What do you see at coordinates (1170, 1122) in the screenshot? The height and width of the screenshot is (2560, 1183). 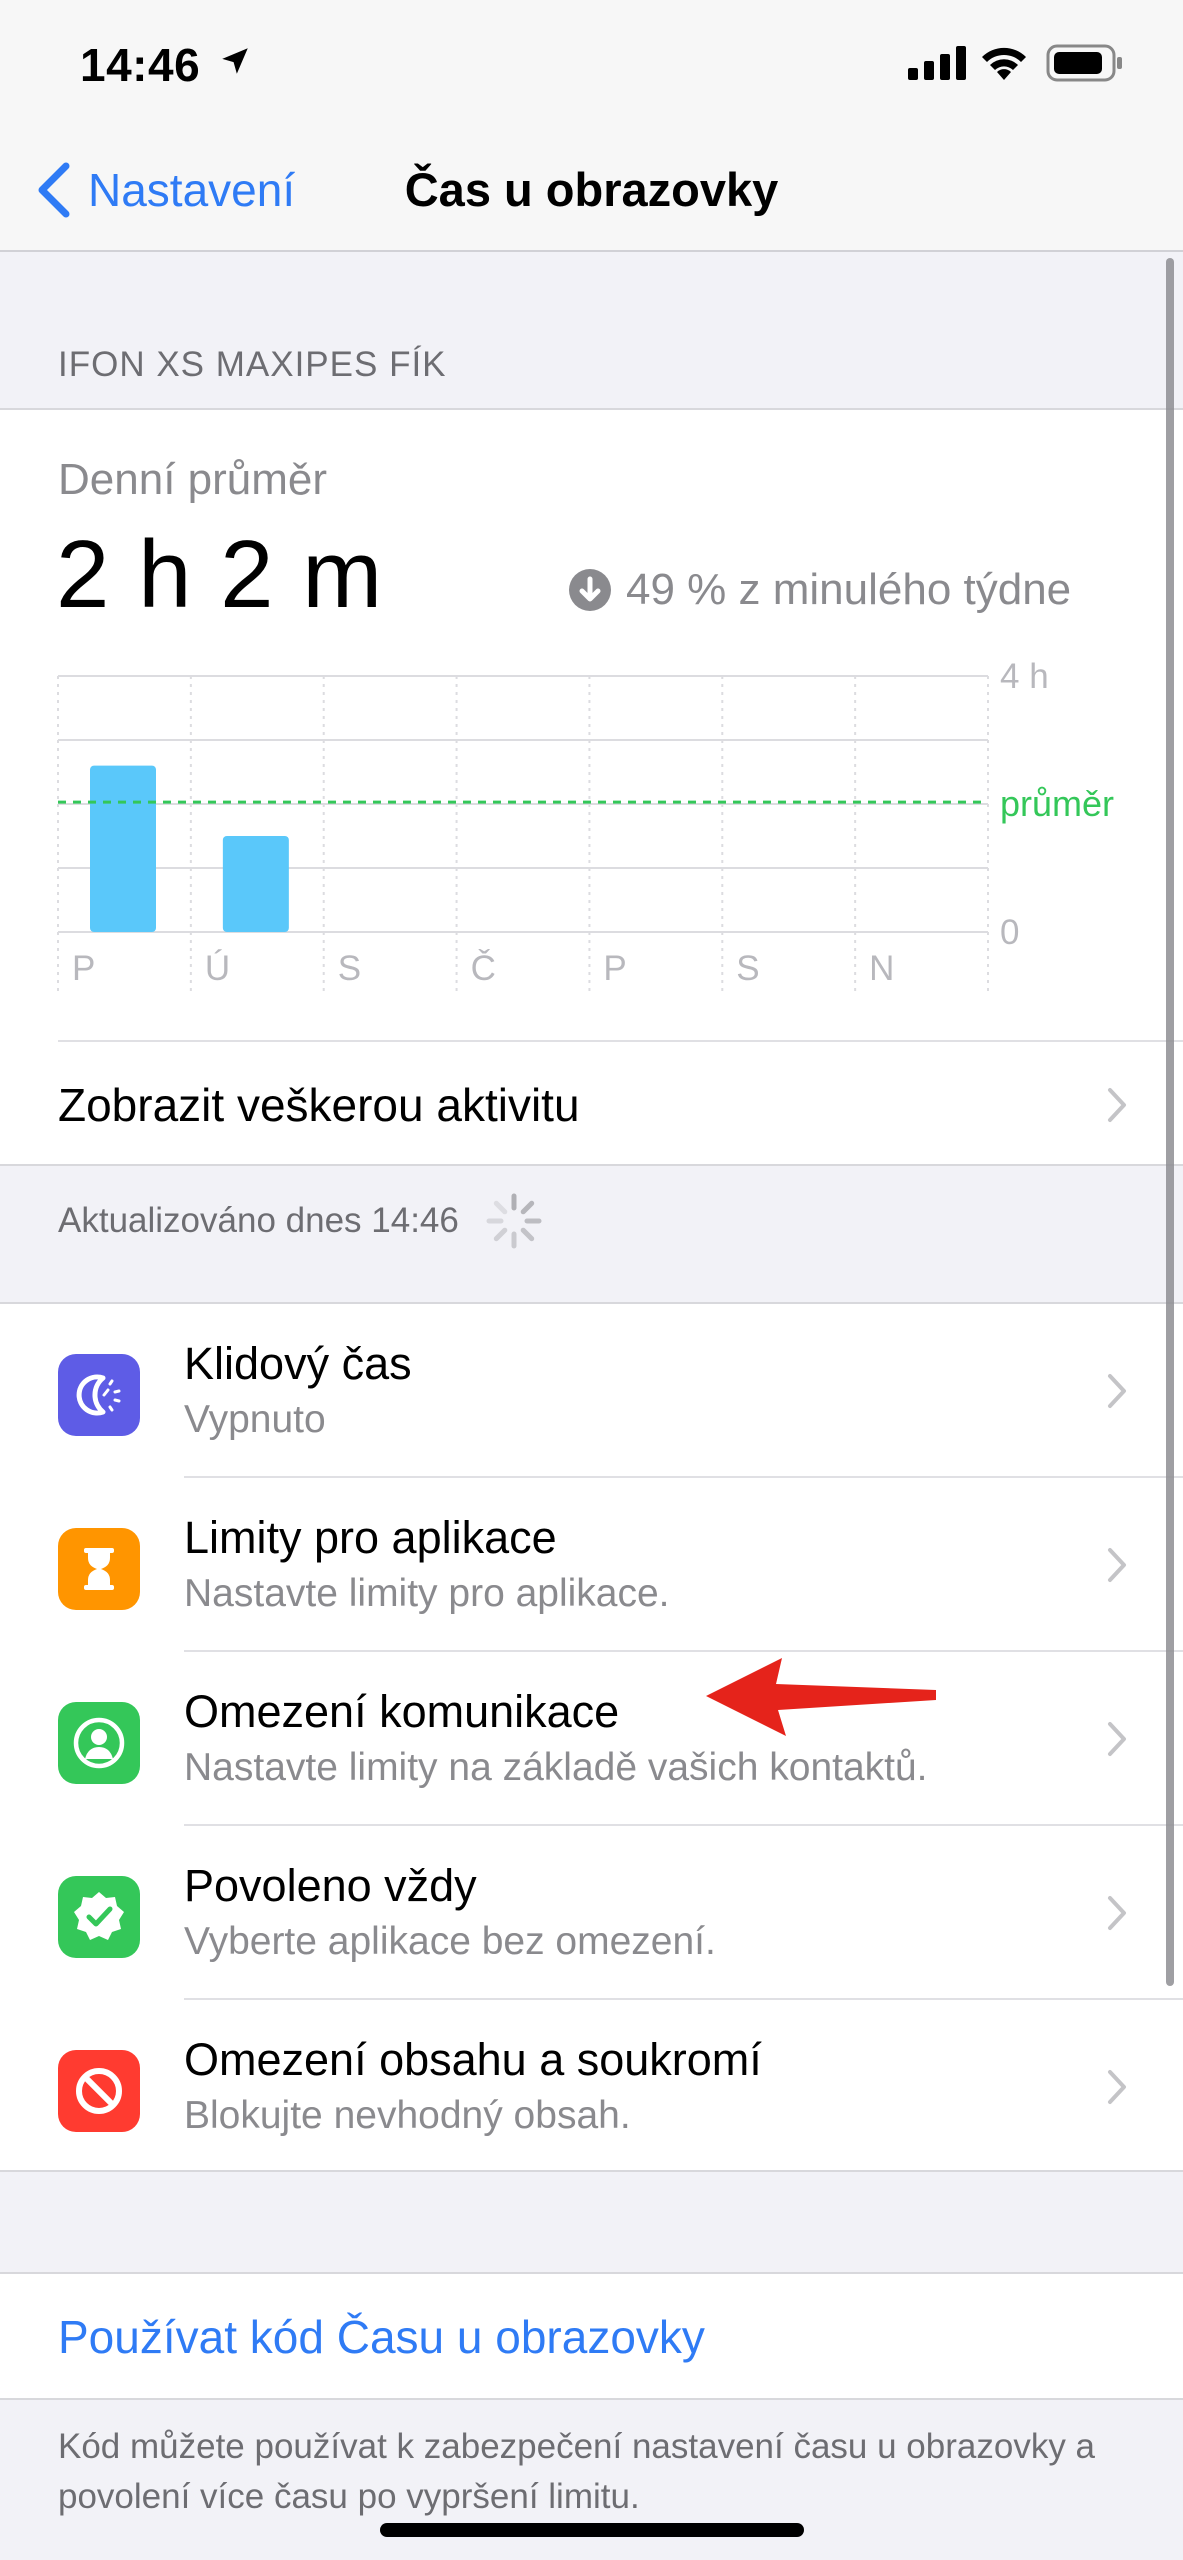 I see `scrollbar` at bounding box center [1170, 1122].